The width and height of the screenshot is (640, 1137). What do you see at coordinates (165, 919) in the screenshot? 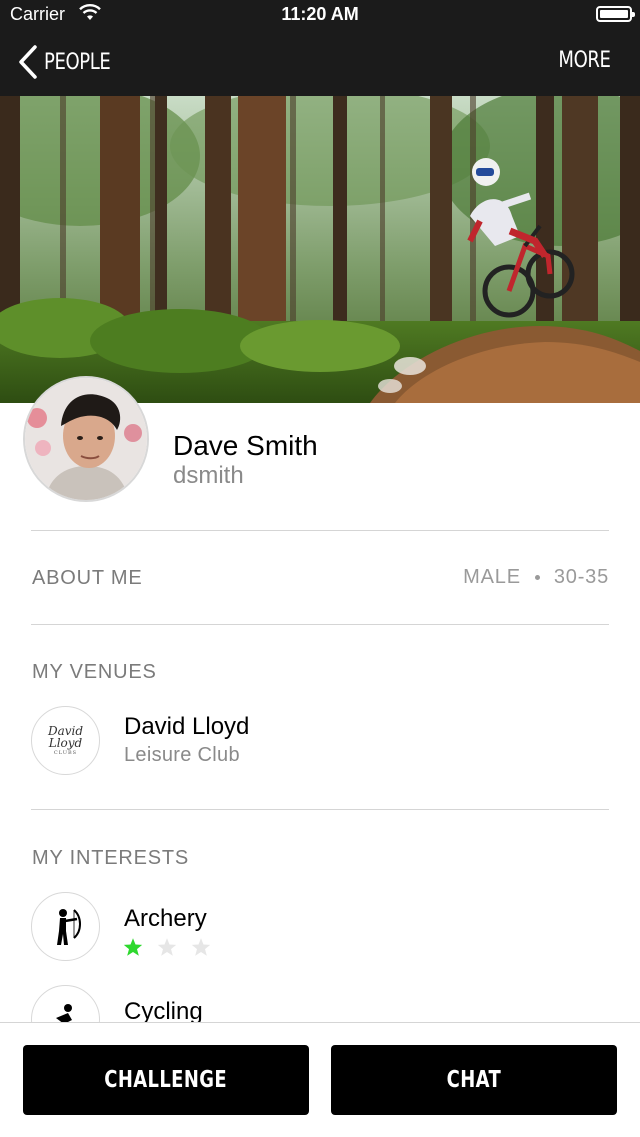
I see `interest-name-archery: Archery` at bounding box center [165, 919].